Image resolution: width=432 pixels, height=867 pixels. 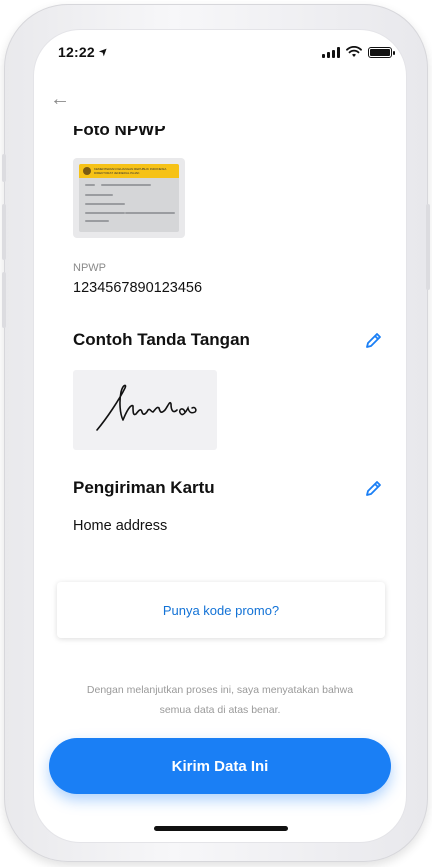 I want to click on npwp-label: NPWP, so click(x=89, y=268).